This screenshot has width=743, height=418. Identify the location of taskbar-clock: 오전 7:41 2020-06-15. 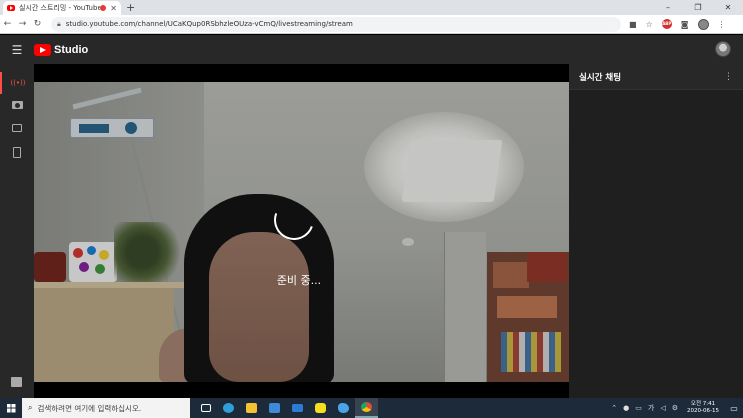
(703, 408).